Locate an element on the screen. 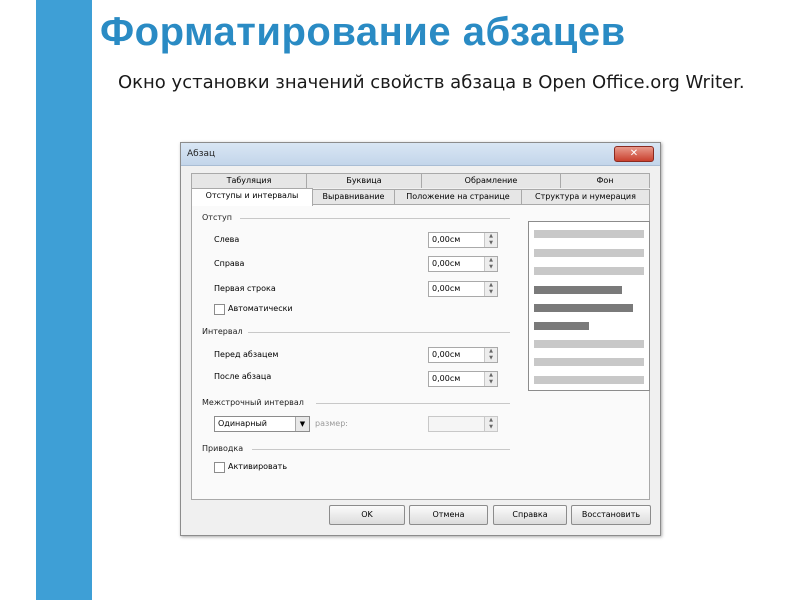 Image resolution: width=800 pixels, height=600 pixels. before-paragraph-label: Перед абзацем is located at coordinates (246, 354).